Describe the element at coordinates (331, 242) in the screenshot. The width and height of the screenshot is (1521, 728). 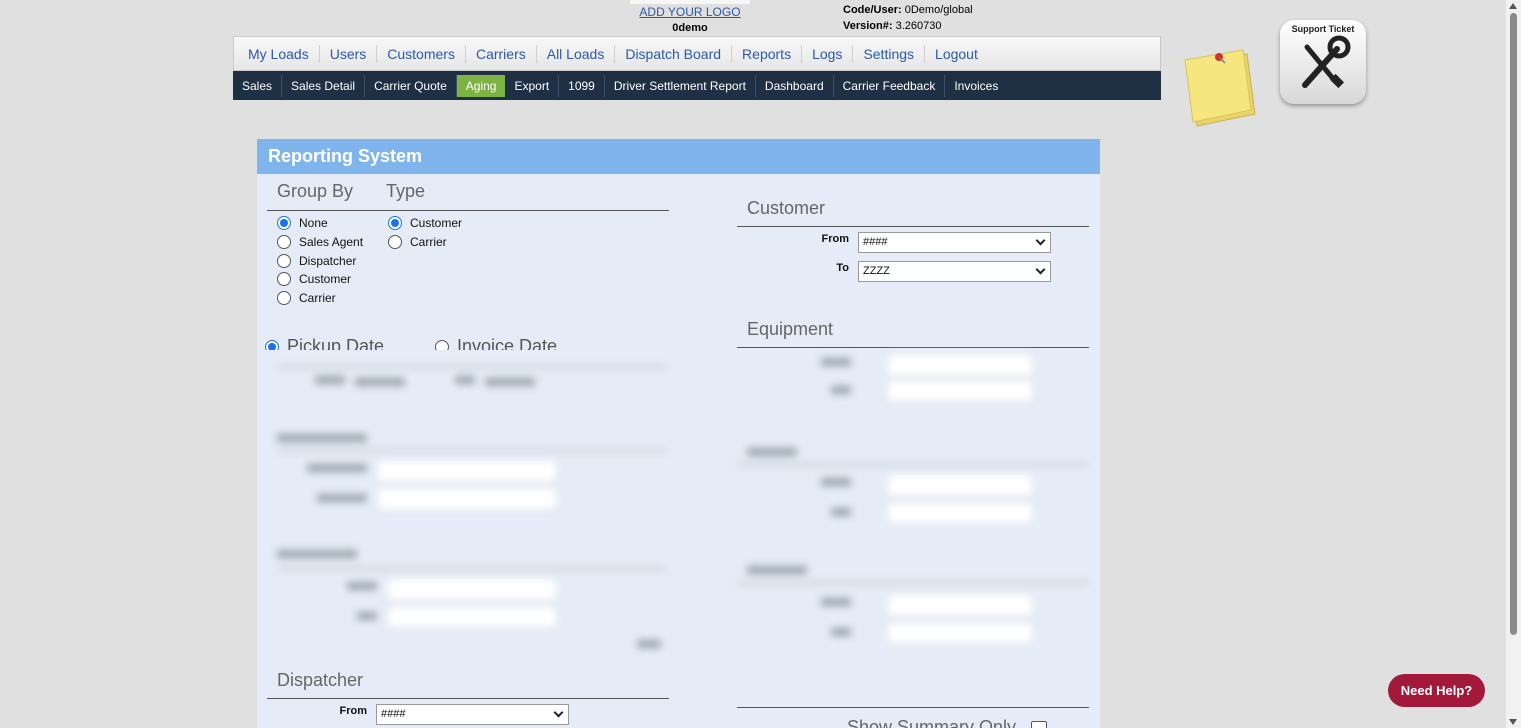
I see `option-label: Sales Agent` at that location.